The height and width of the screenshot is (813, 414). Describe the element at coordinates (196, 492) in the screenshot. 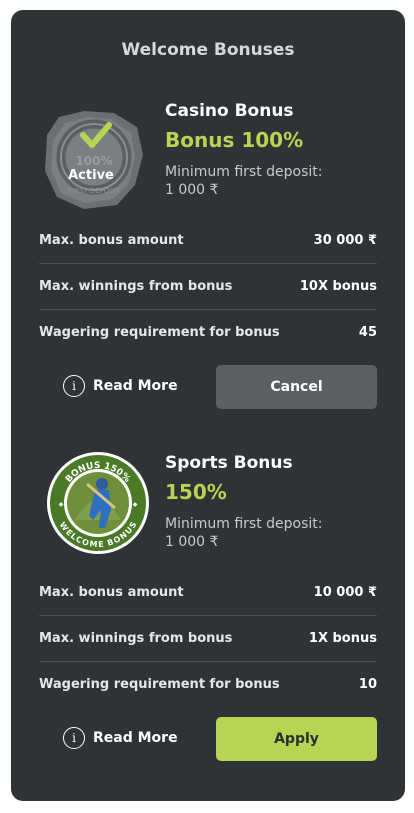

I see `sports-bonus-value: 150%` at that location.